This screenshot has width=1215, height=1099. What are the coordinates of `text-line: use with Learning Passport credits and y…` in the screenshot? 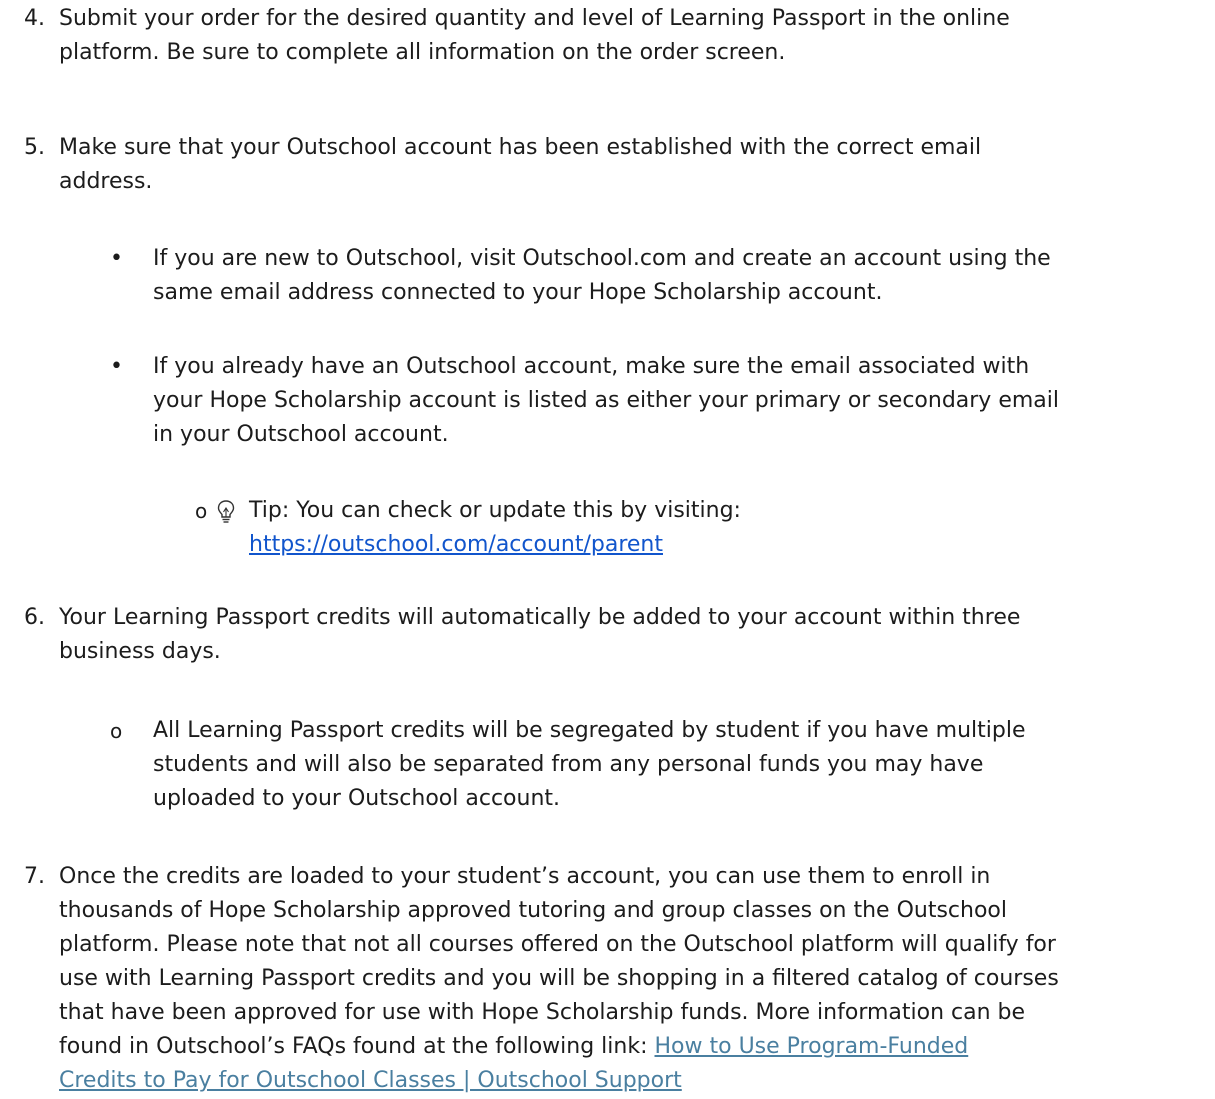 It's located at (559, 978).